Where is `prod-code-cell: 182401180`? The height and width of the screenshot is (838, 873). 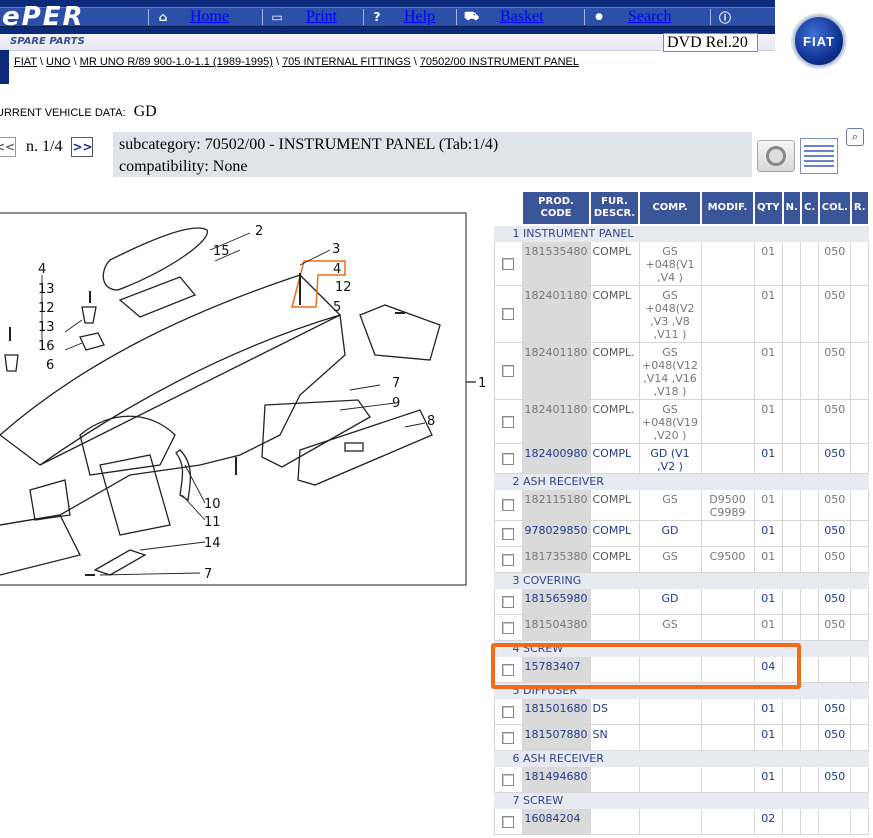 prod-code-cell: 182401180 is located at coordinates (556, 370).